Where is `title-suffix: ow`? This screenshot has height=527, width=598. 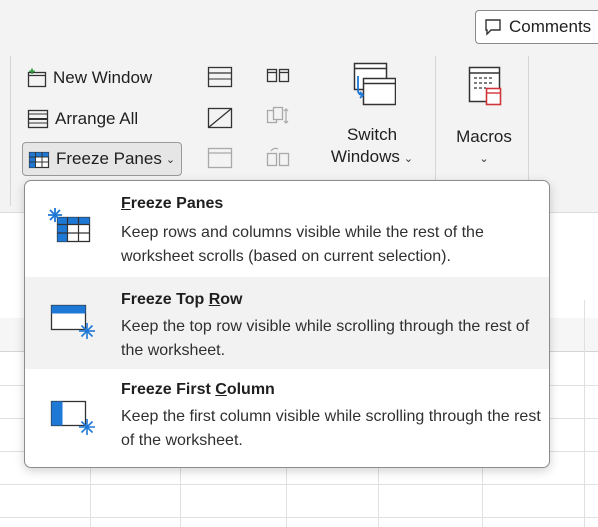 title-suffix: ow is located at coordinates (231, 299).